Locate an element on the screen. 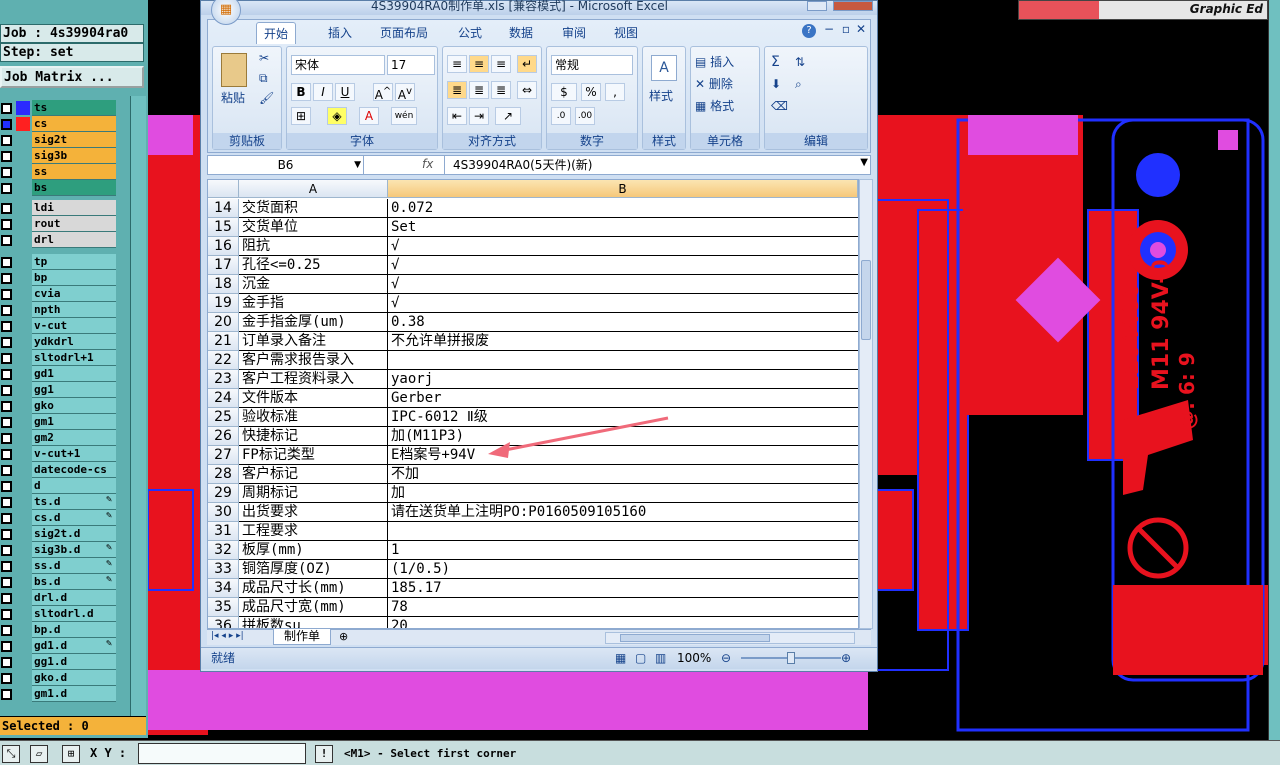  normal-view-icon: ▦ is located at coordinates (620, 658).